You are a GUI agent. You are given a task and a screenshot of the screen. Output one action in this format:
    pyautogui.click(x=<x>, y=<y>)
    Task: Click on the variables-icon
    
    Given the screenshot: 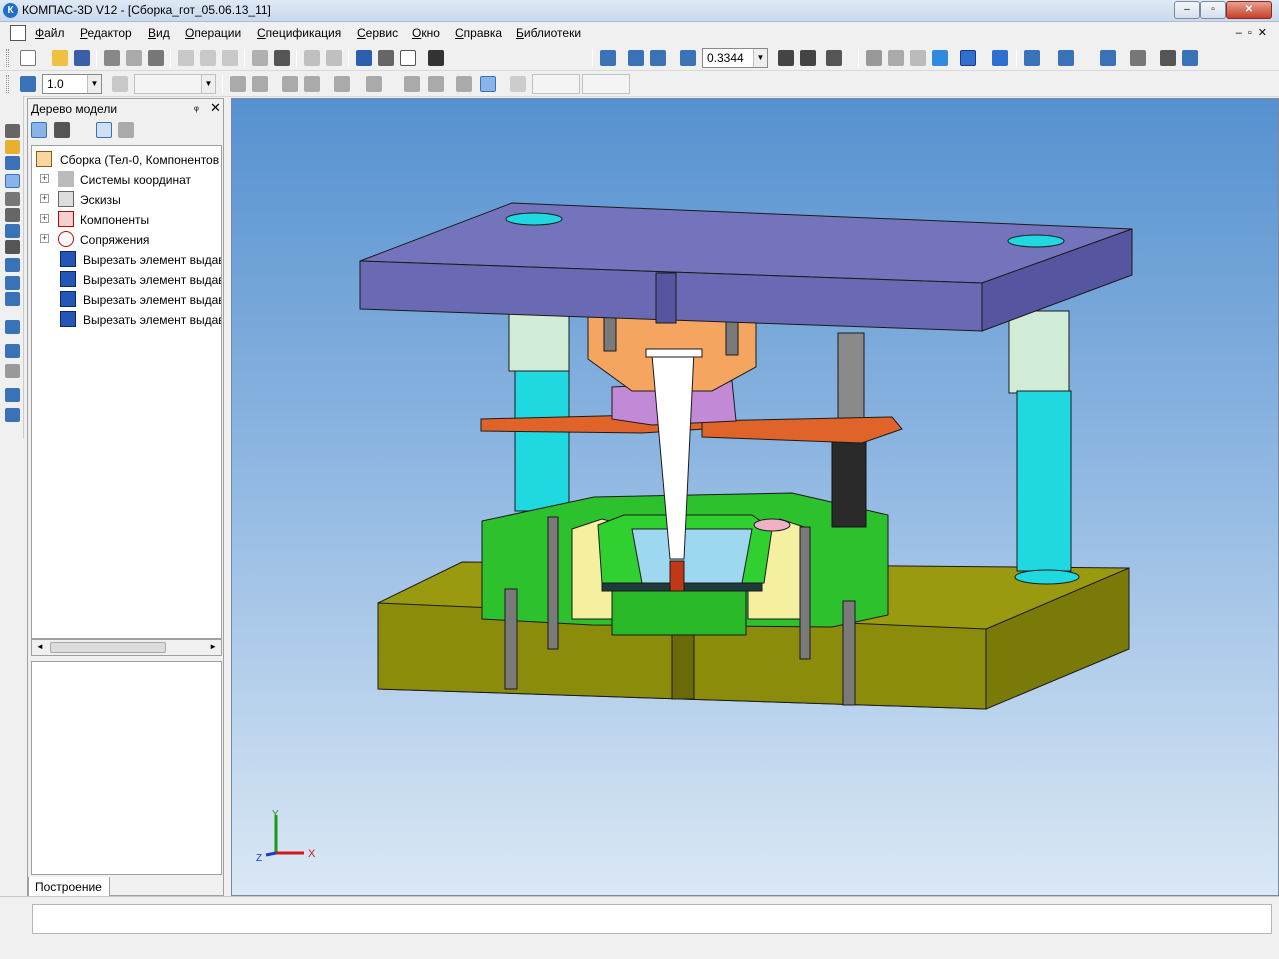 What is the action you would take?
    pyautogui.click(x=386, y=58)
    